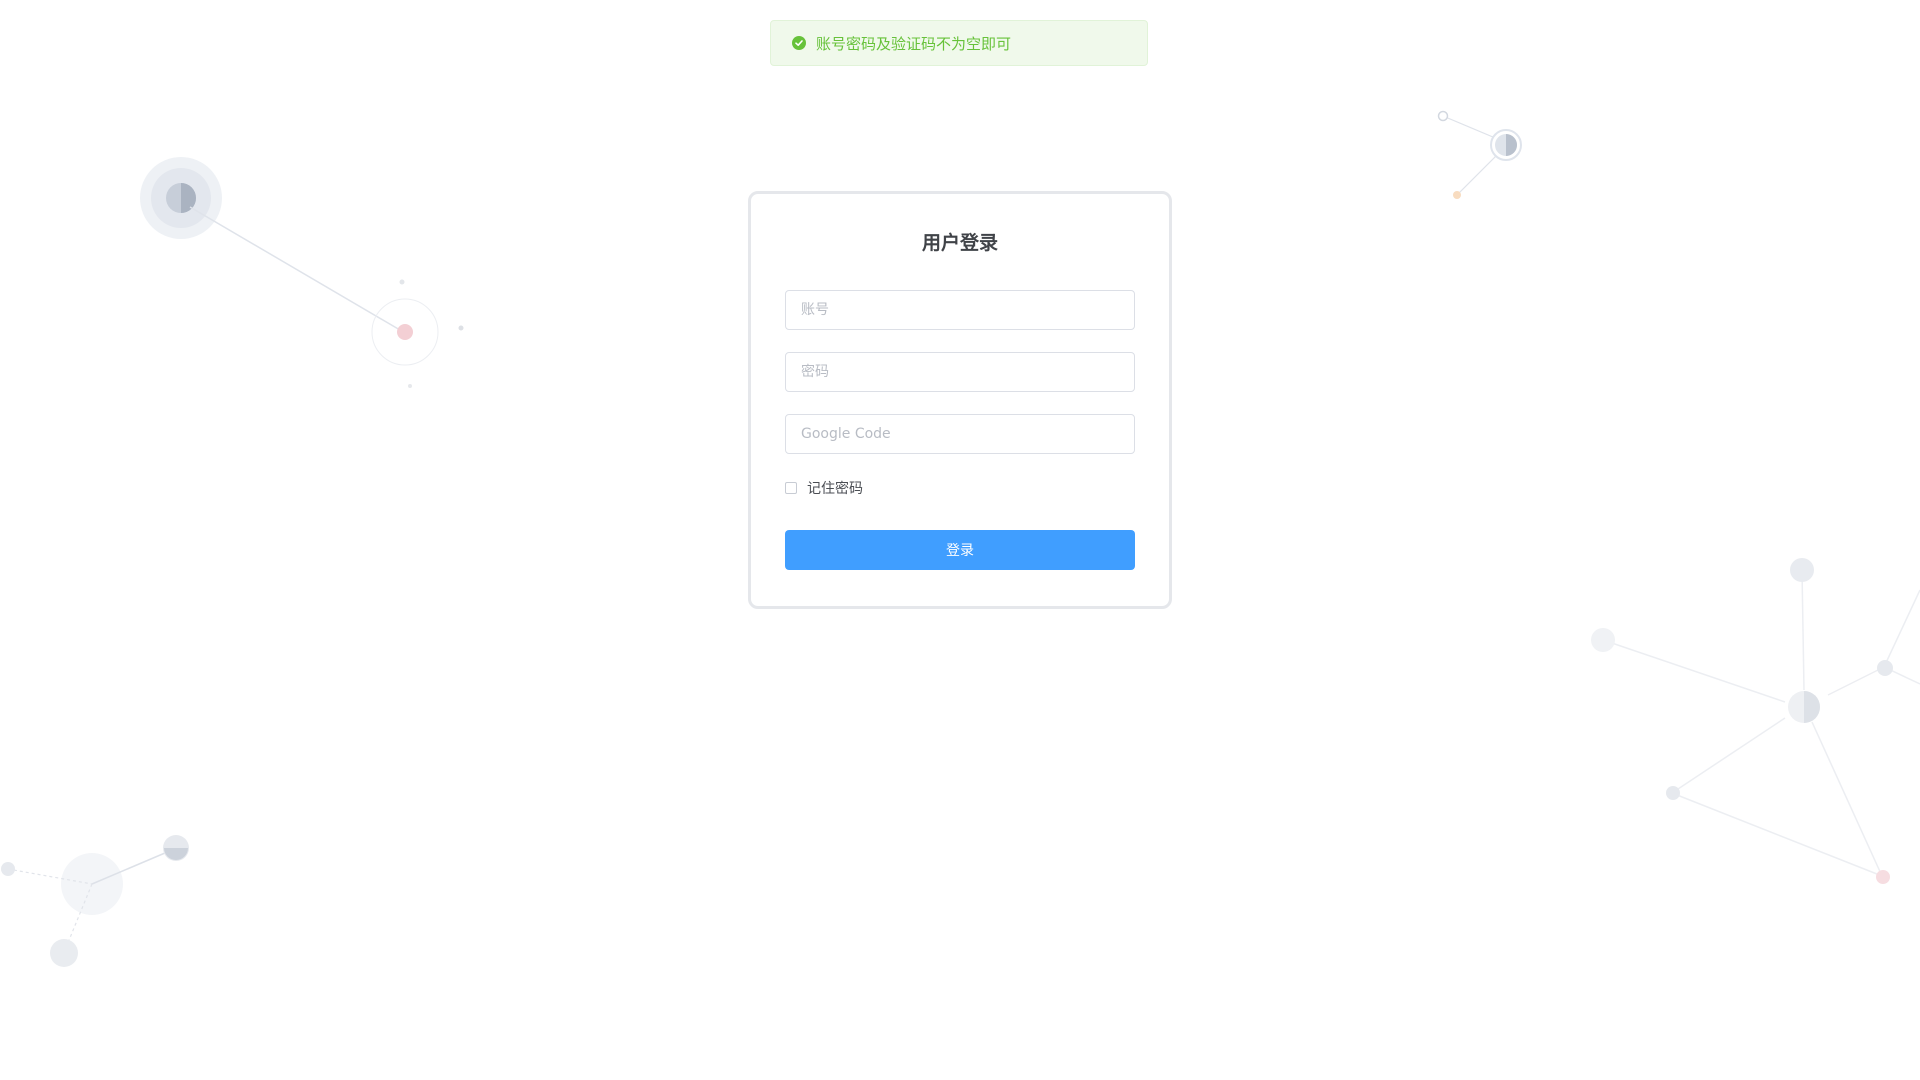 Image resolution: width=1920 pixels, height=1080 pixels. What do you see at coordinates (302, 272) in the screenshot?
I see `decor-cluster-top-left` at bounding box center [302, 272].